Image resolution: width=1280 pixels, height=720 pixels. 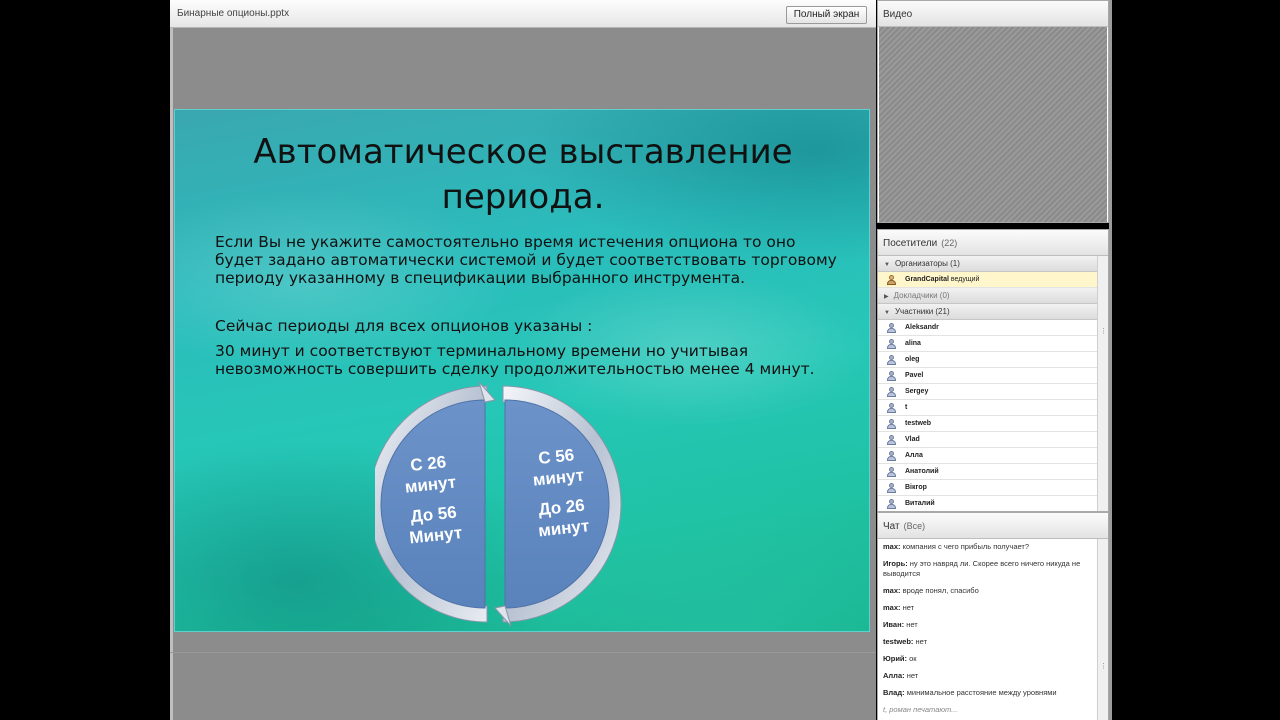 What do you see at coordinates (927, 279) in the screenshot?
I see `host-name: GrandCapital` at bounding box center [927, 279].